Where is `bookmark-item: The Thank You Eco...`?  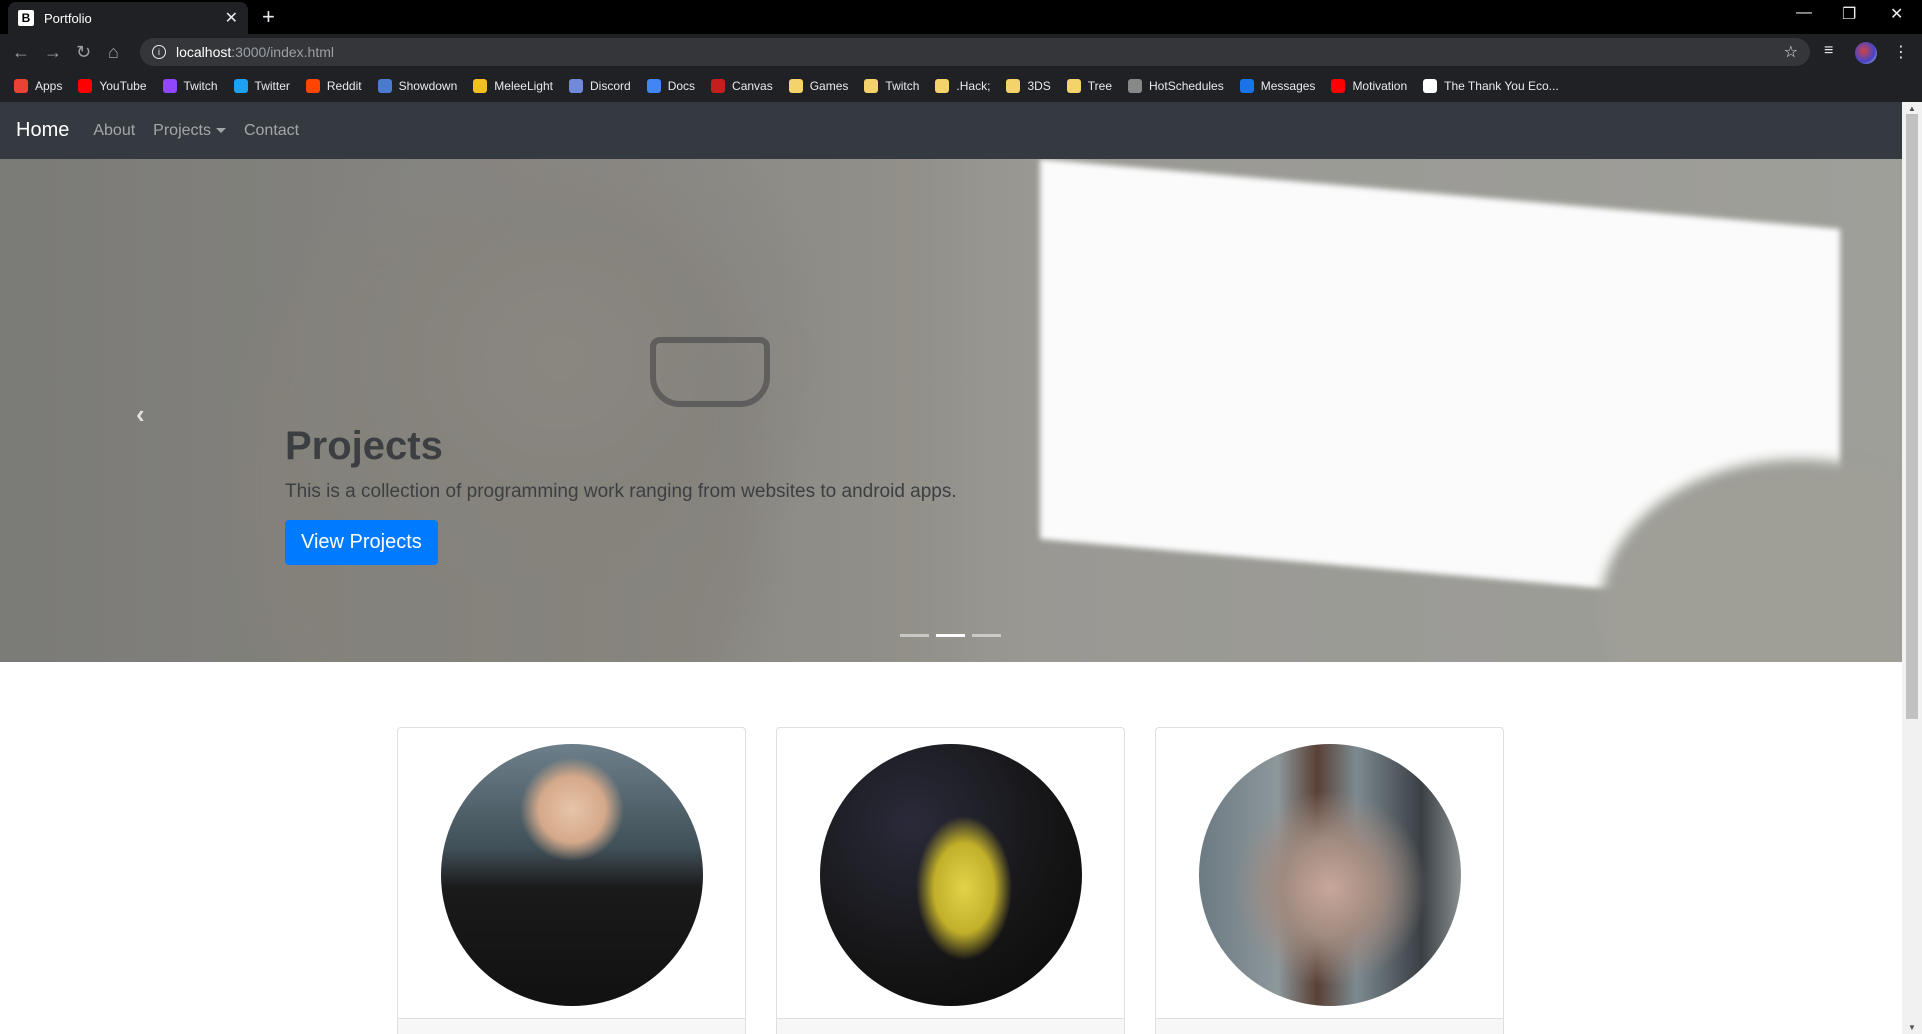
bookmark-item: The Thank You Eco... is located at coordinates (1491, 86).